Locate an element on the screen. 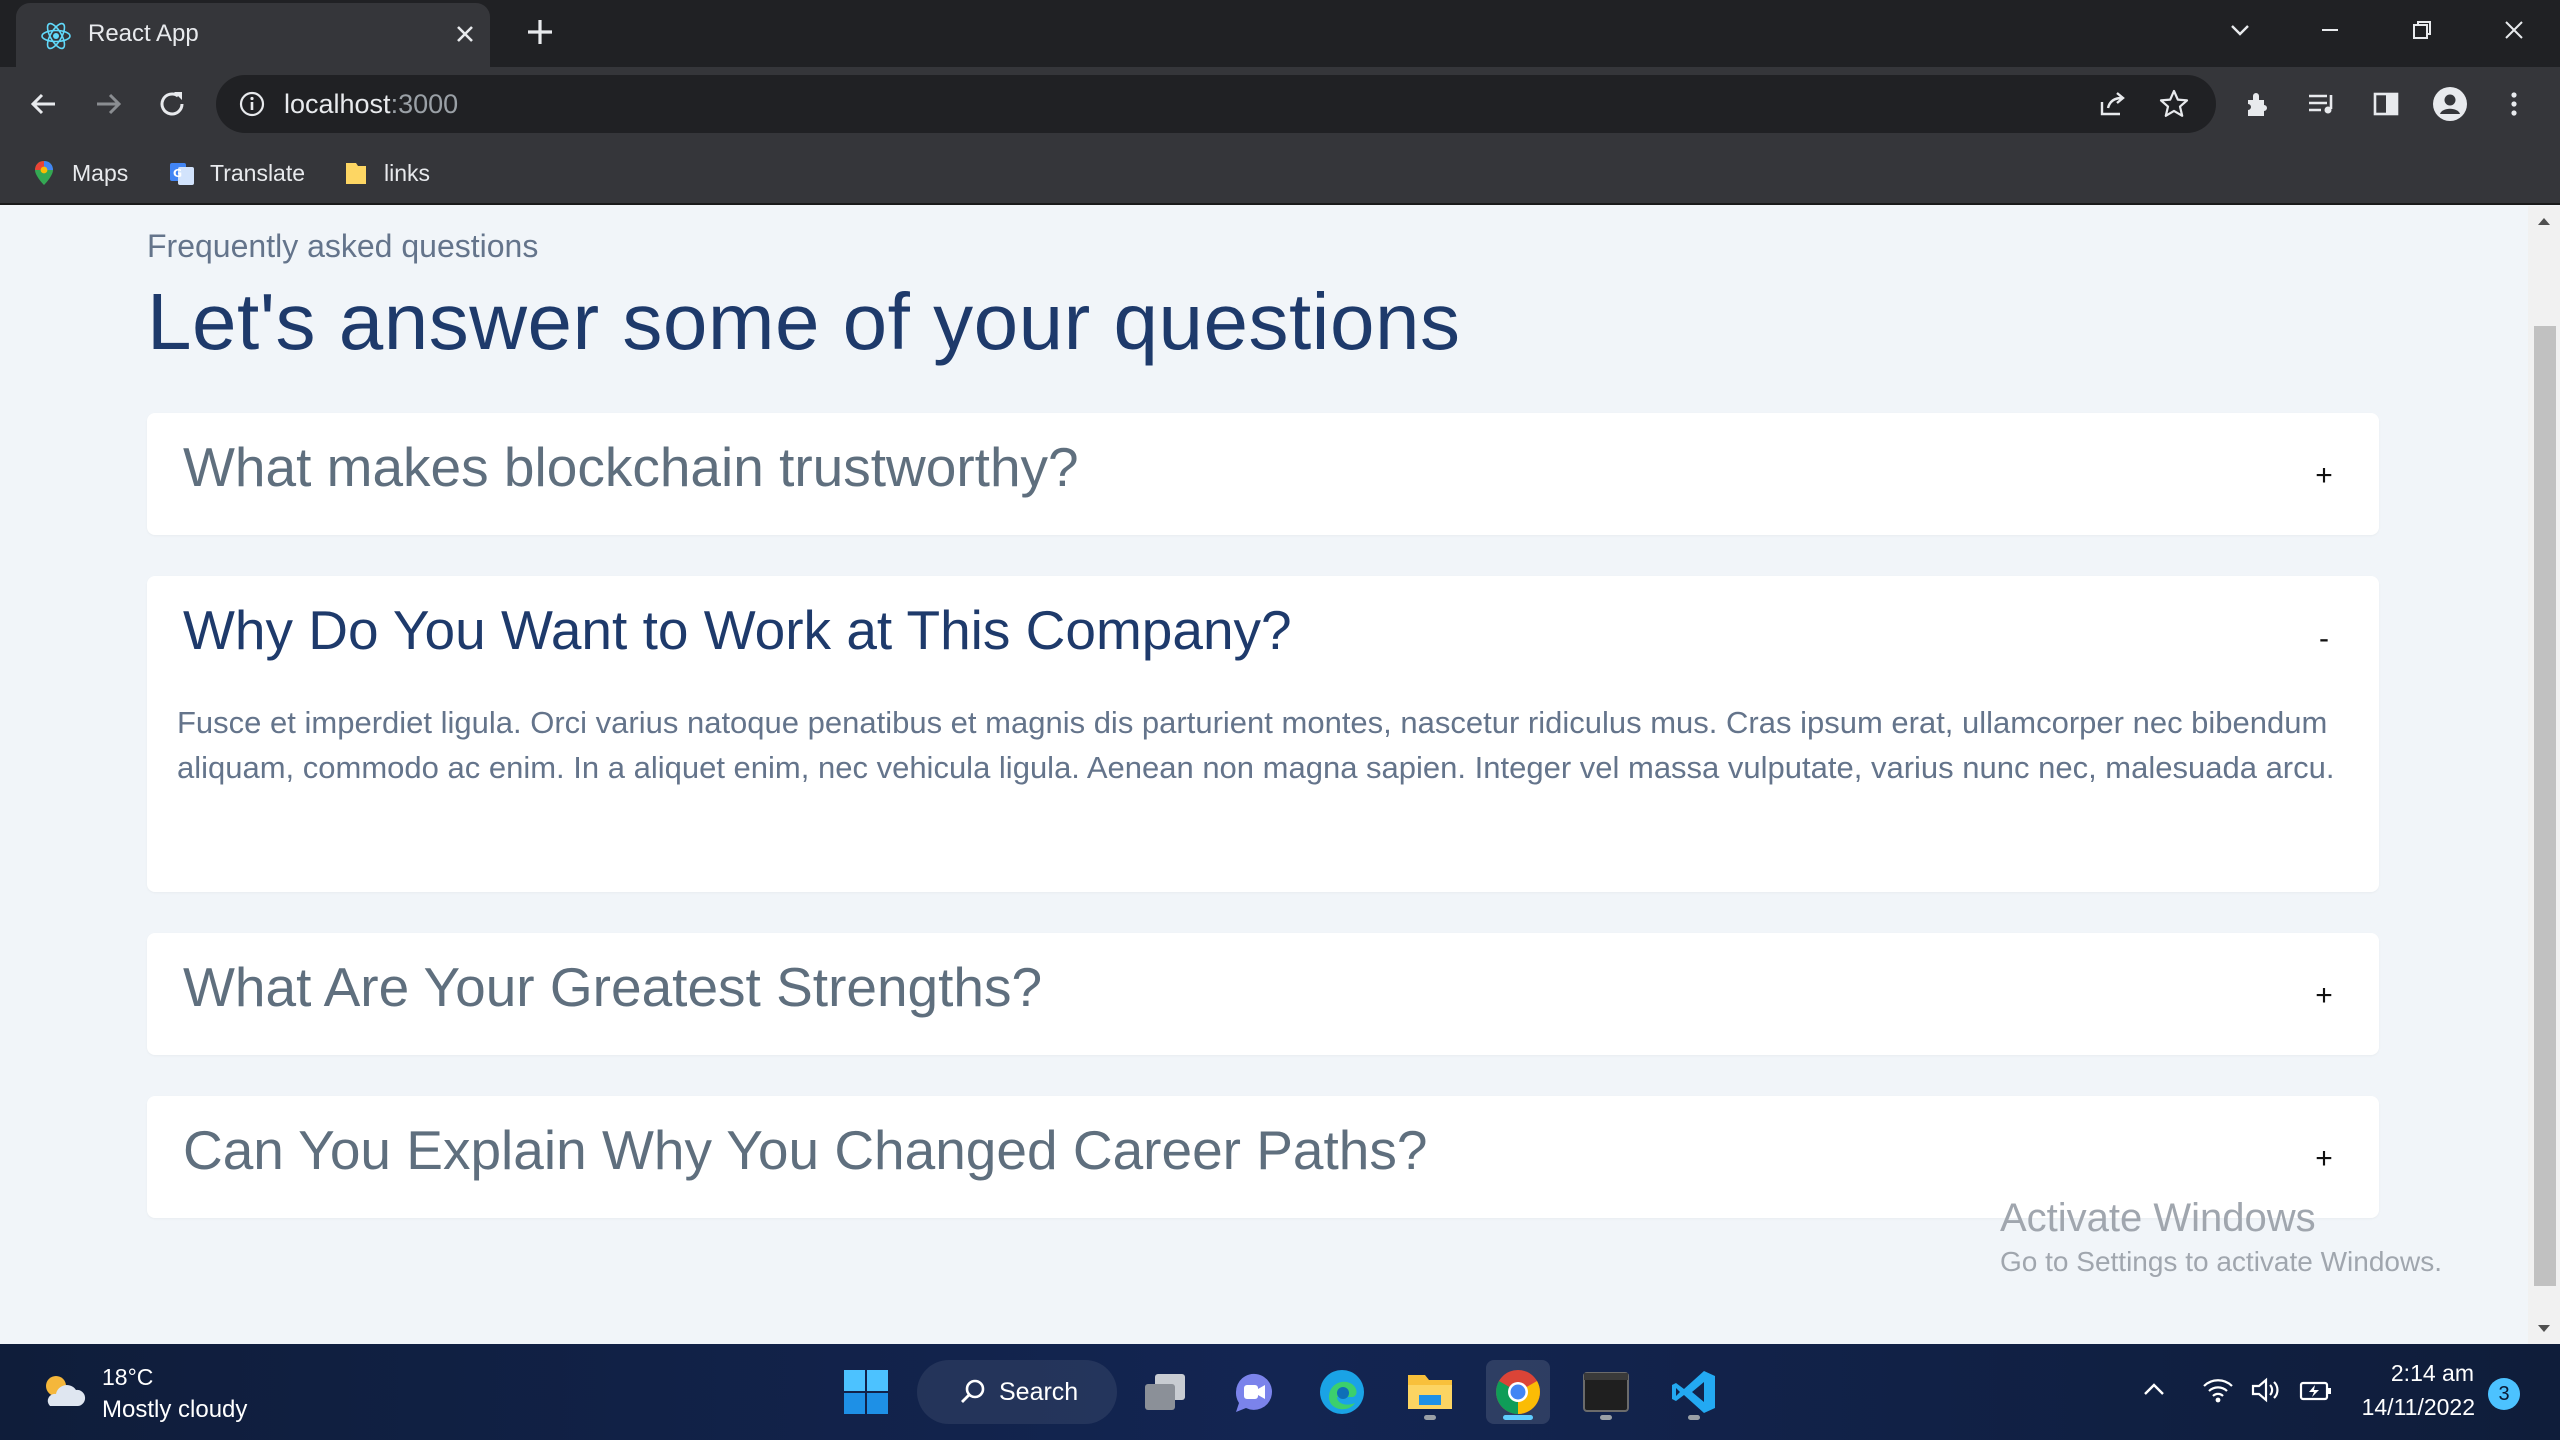  menu-kebab-icon is located at coordinates (2514, 104).